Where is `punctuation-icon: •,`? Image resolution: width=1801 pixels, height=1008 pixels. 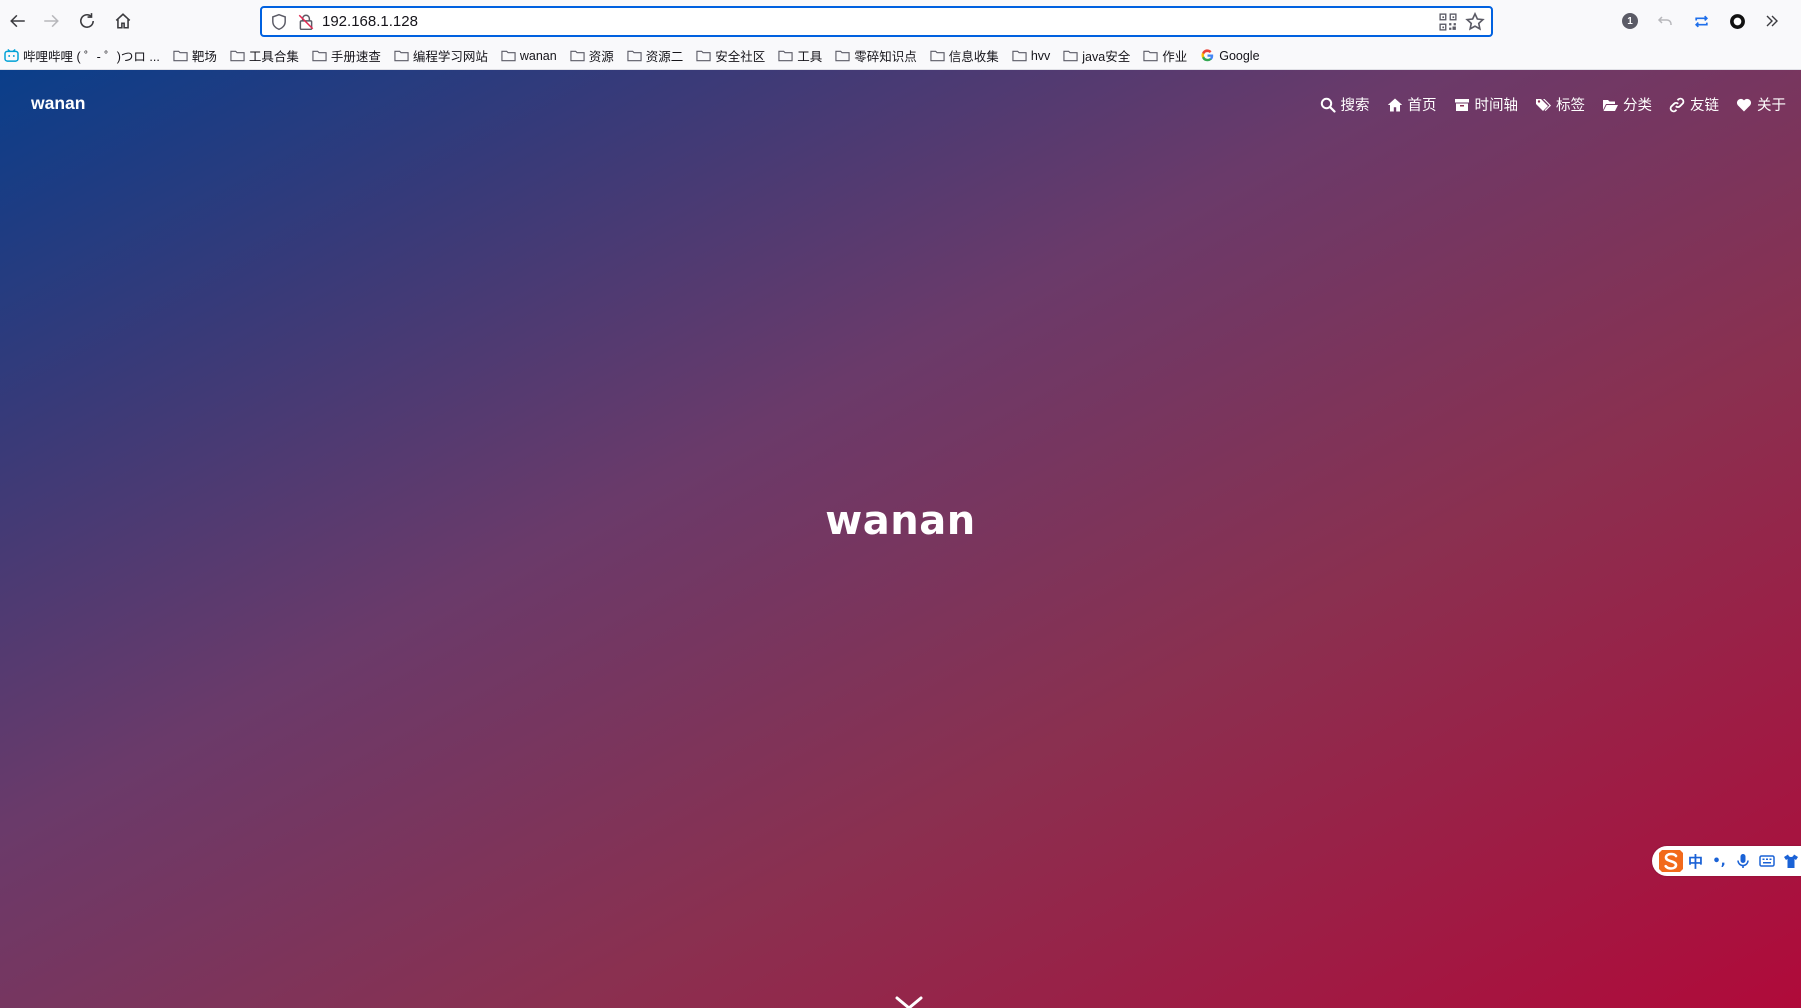 punctuation-icon: •, is located at coordinates (1719, 861).